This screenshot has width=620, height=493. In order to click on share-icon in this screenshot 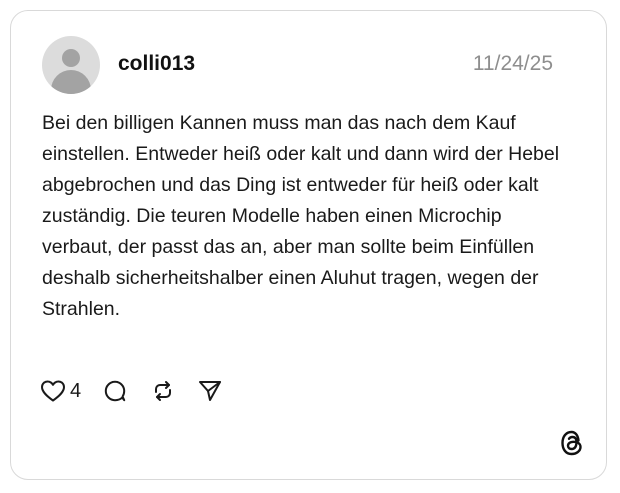, I will do `click(210, 391)`.